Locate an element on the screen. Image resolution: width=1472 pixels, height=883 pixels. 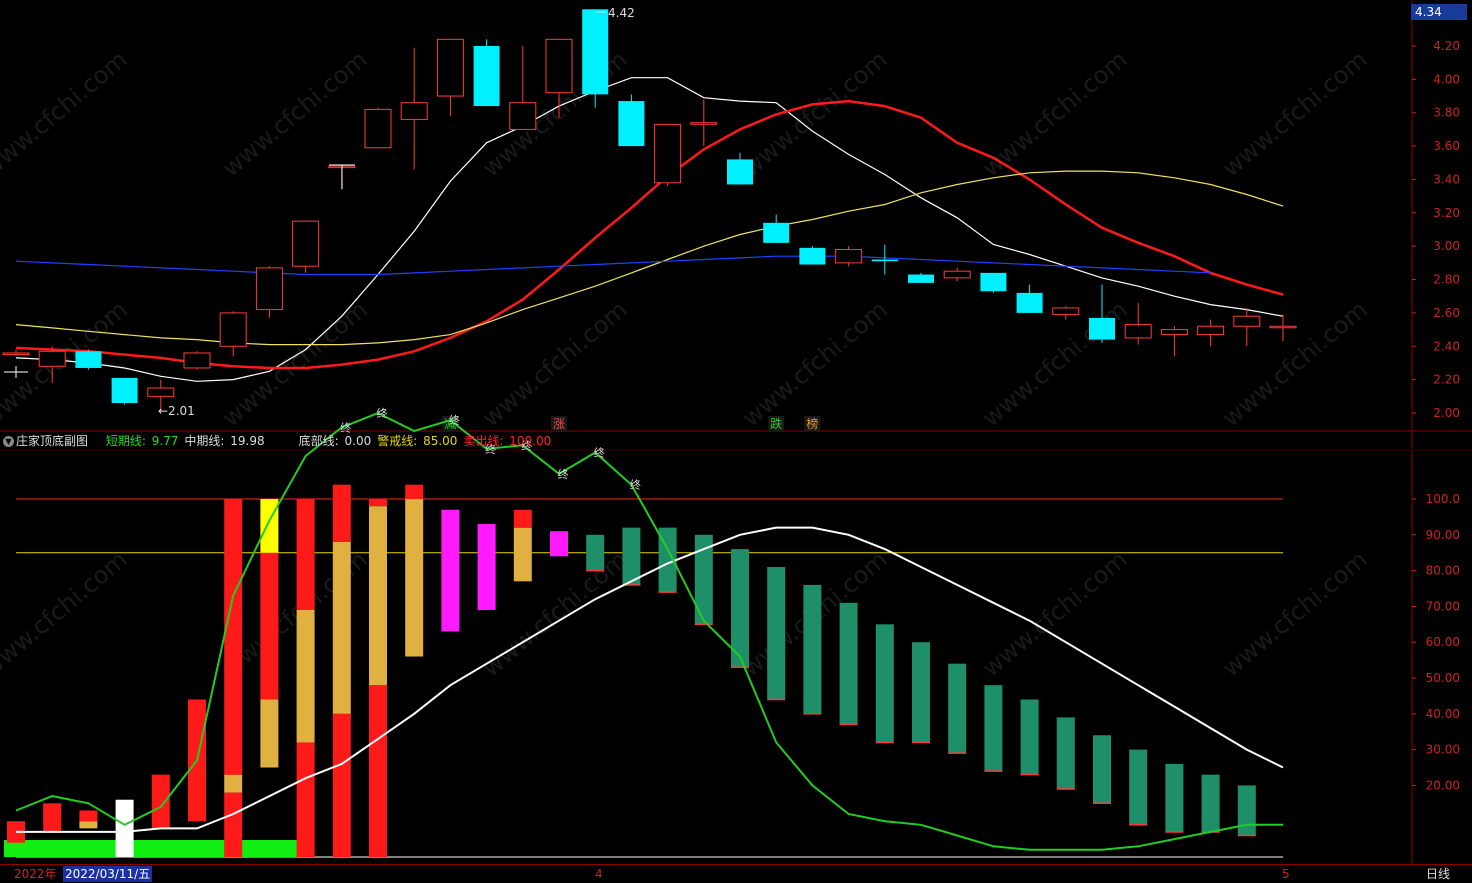
price-tick-label: 2.40 is located at coordinates (1446, 346).